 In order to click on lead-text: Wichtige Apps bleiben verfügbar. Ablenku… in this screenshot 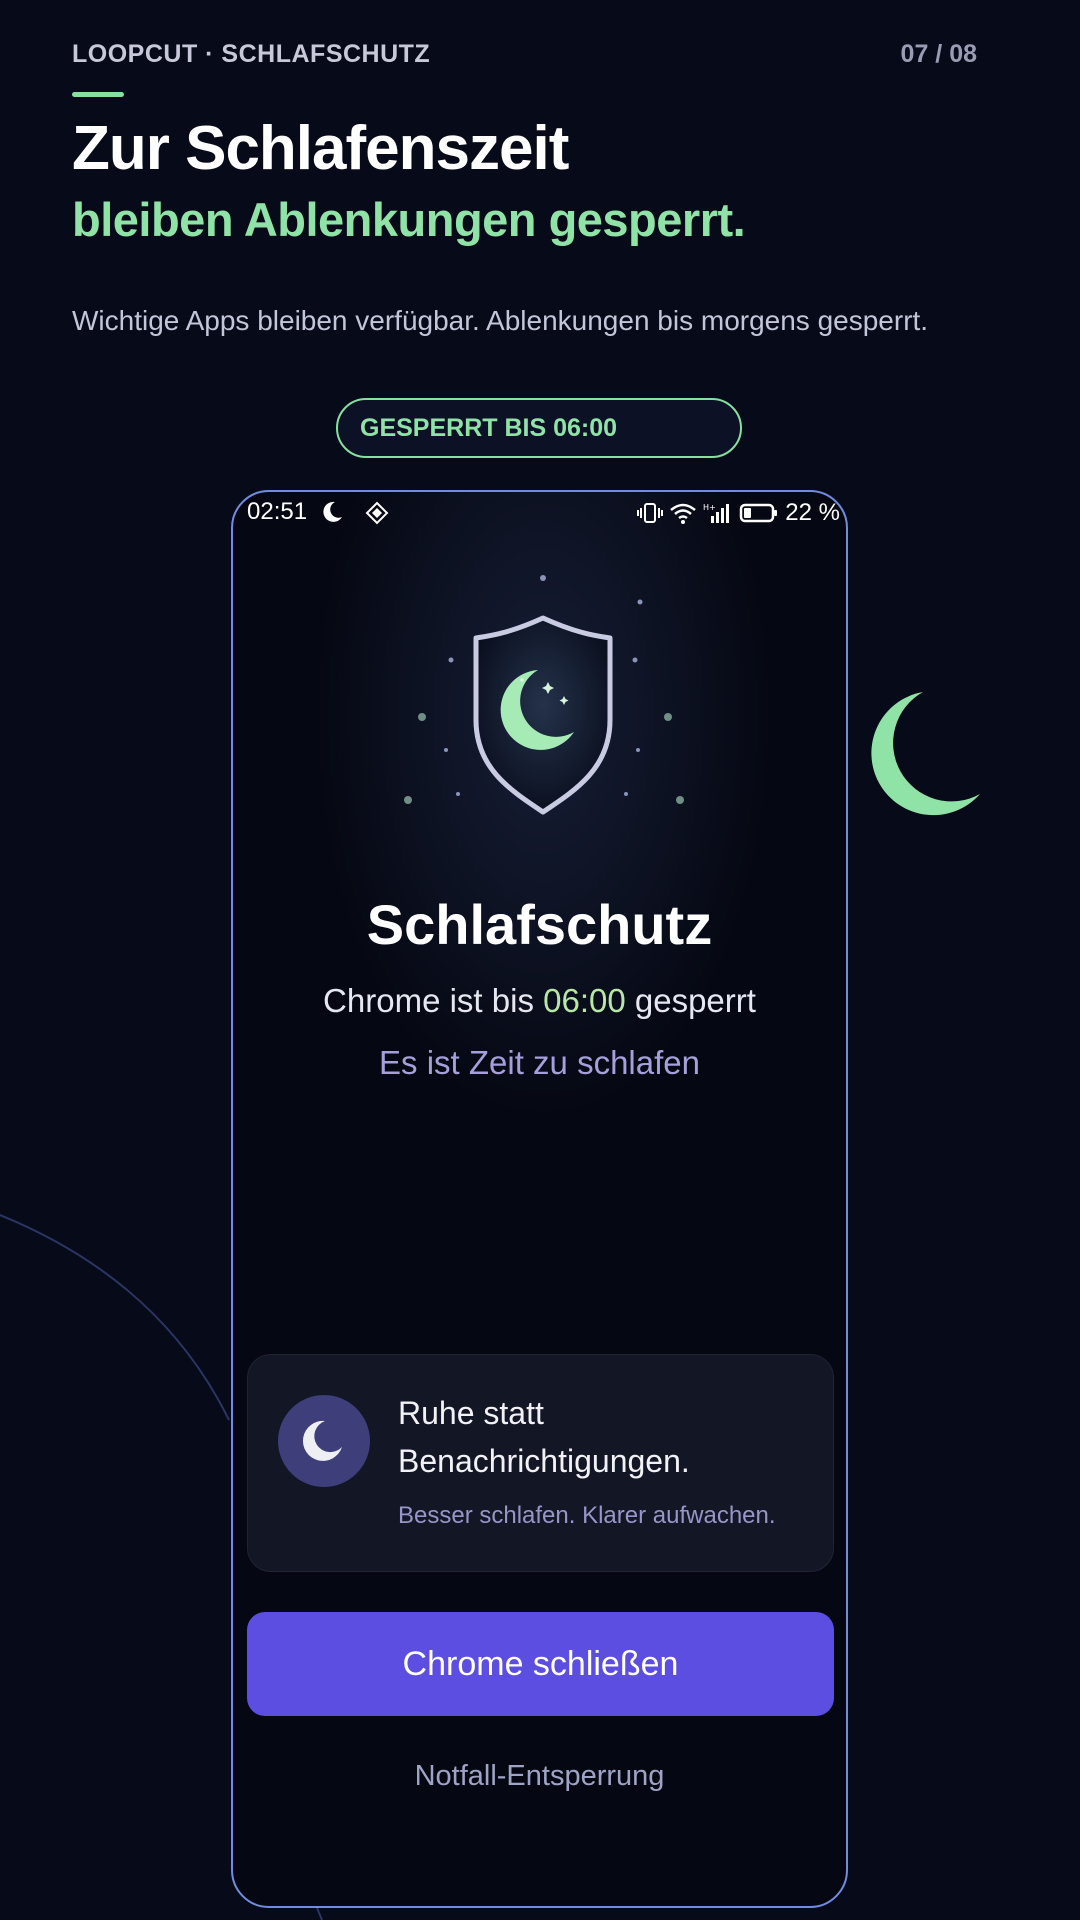, I will do `click(500, 320)`.